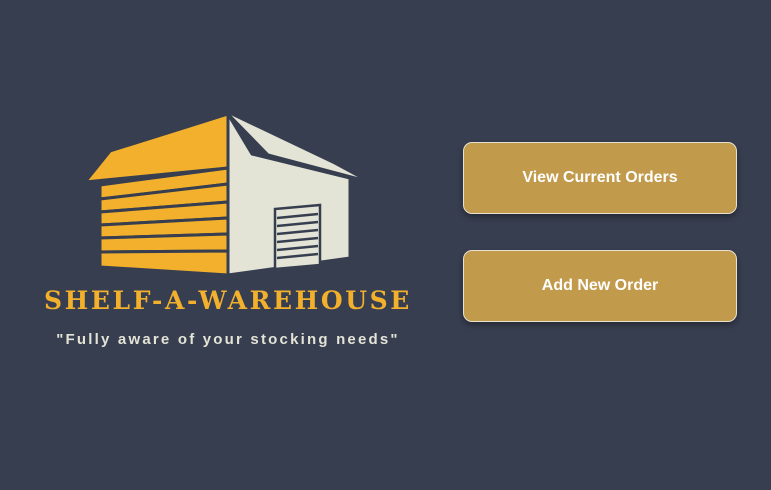 Image resolution: width=771 pixels, height=490 pixels. Describe the element at coordinates (228, 339) in the screenshot. I see `brand-tagline: "Fully aware of your stocking needs"` at that location.